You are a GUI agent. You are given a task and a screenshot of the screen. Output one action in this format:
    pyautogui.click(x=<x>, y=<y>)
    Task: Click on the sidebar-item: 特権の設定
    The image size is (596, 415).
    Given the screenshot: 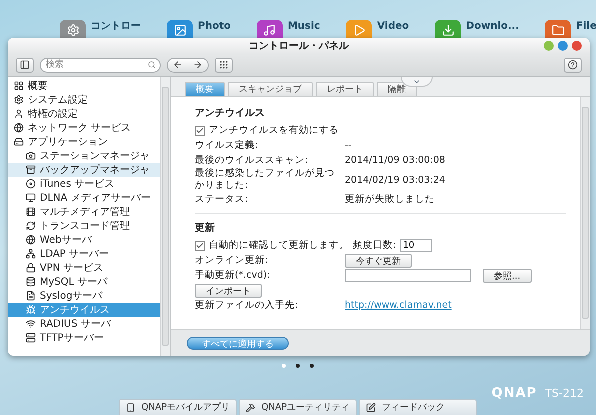 What is the action you would take?
    pyautogui.click(x=84, y=114)
    